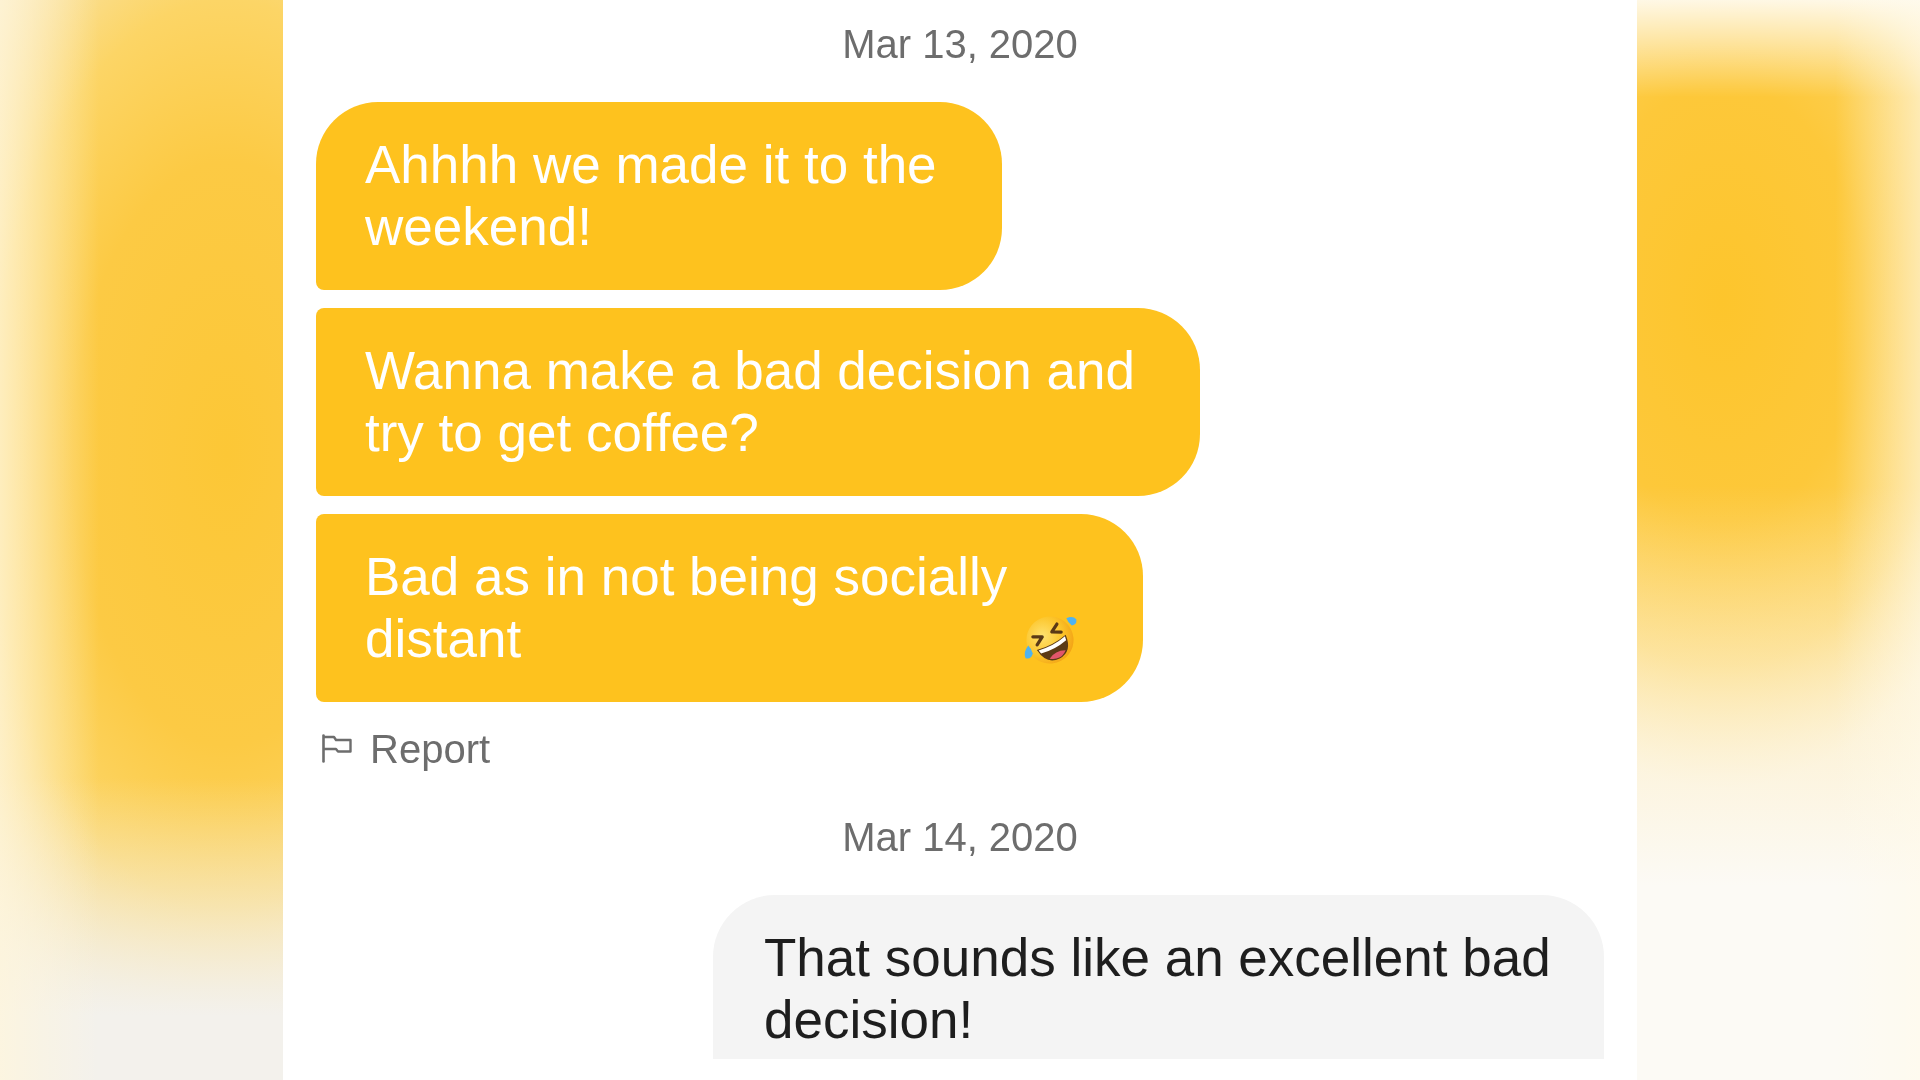 Image resolution: width=1920 pixels, height=1080 pixels. I want to click on message-text: That sounds like an excellent bad decision!, so click(1158, 989).